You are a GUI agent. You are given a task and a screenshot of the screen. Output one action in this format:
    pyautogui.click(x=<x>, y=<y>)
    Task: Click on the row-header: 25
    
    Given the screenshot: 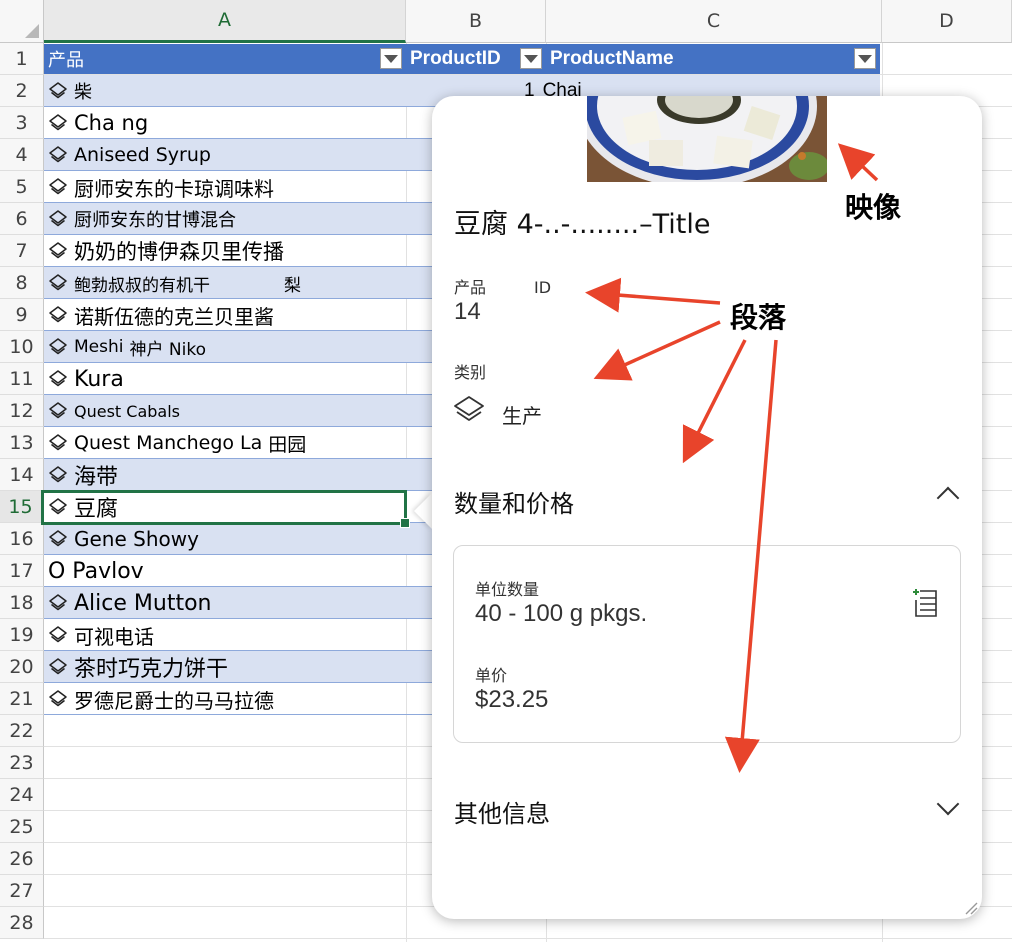 What is the action you would take?
    pyautogui.click(x=22, y=827)
    